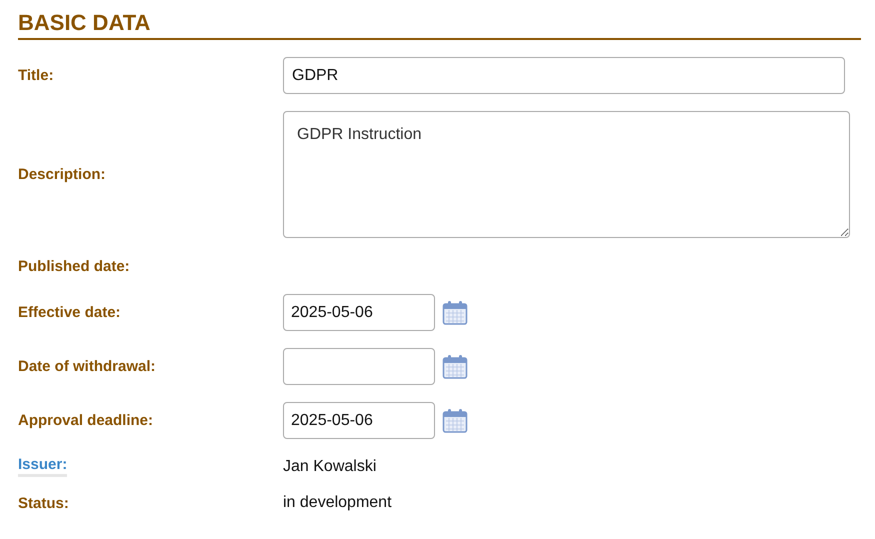 The image size is (875, 539). Describe the element at coordinates (337, 503) in the screenshot. I see `field-value: in development` at that location.